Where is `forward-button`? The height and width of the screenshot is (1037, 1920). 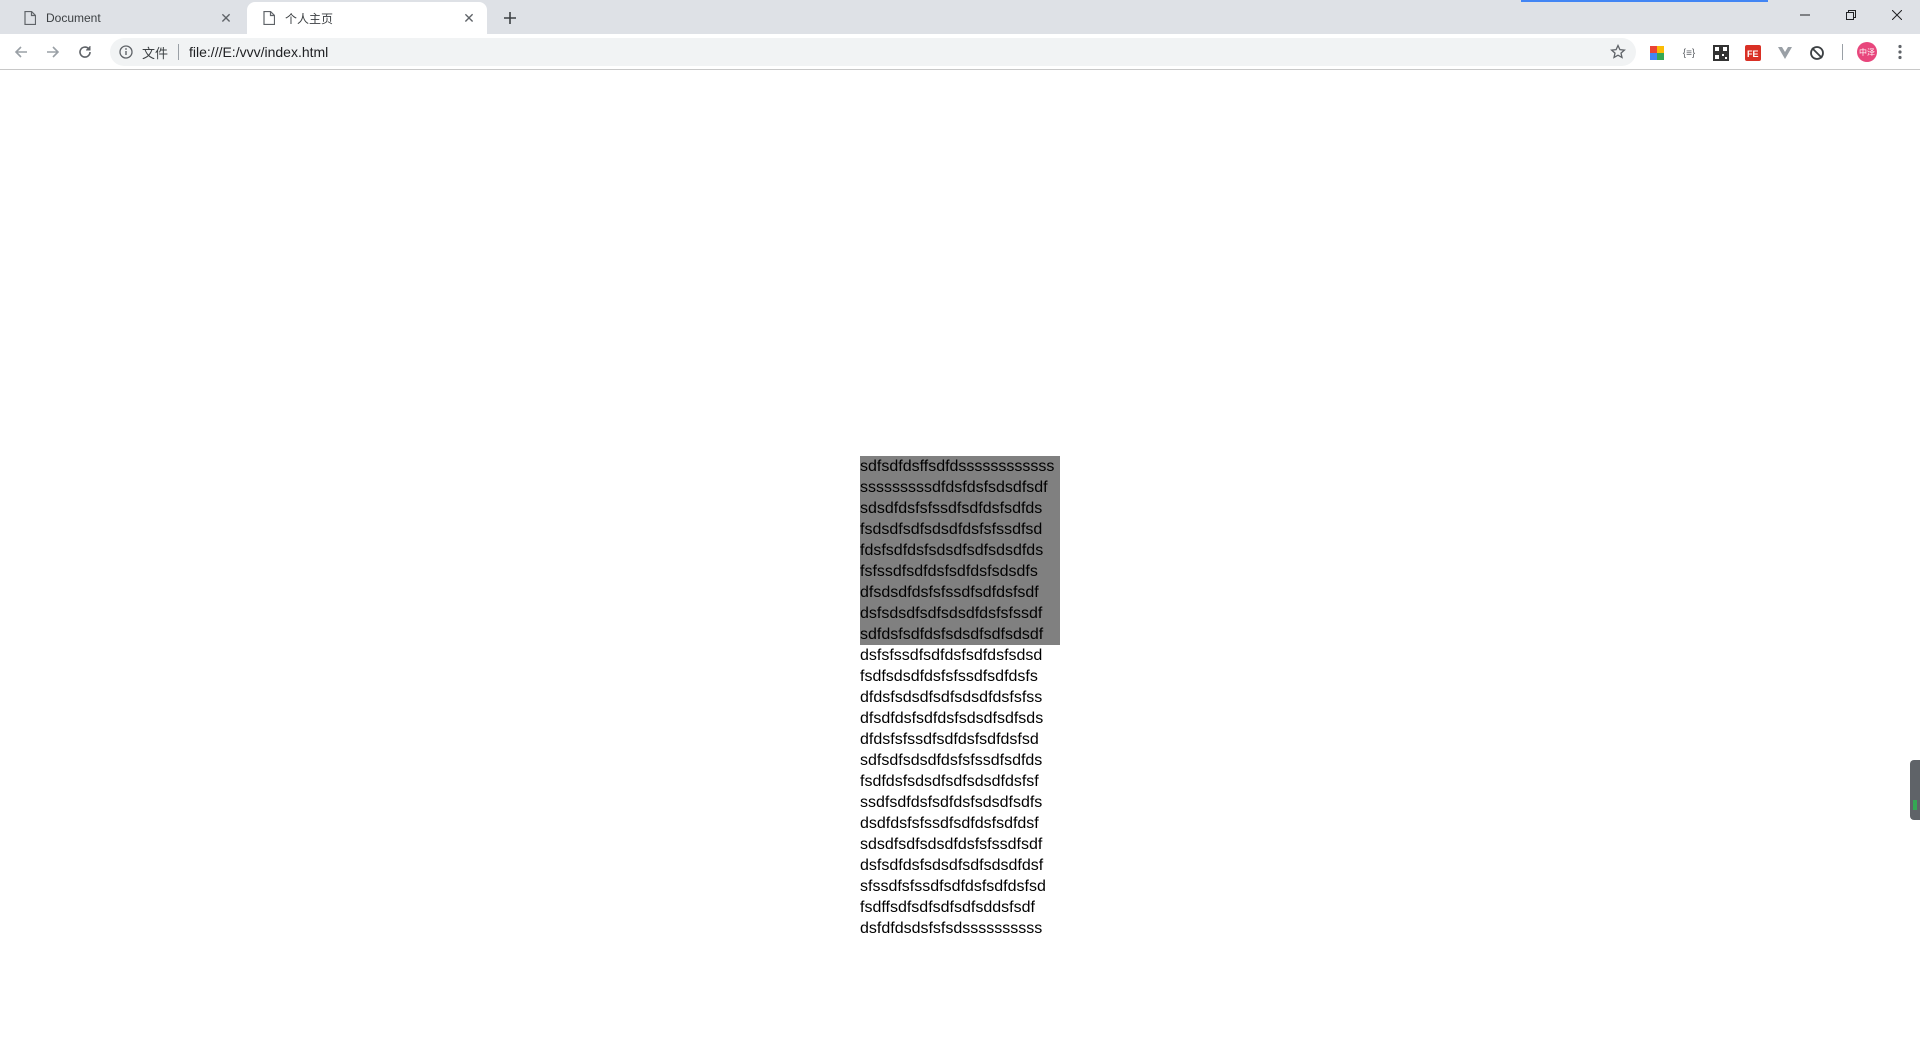 forward-button is located at coordinates (53, 52).